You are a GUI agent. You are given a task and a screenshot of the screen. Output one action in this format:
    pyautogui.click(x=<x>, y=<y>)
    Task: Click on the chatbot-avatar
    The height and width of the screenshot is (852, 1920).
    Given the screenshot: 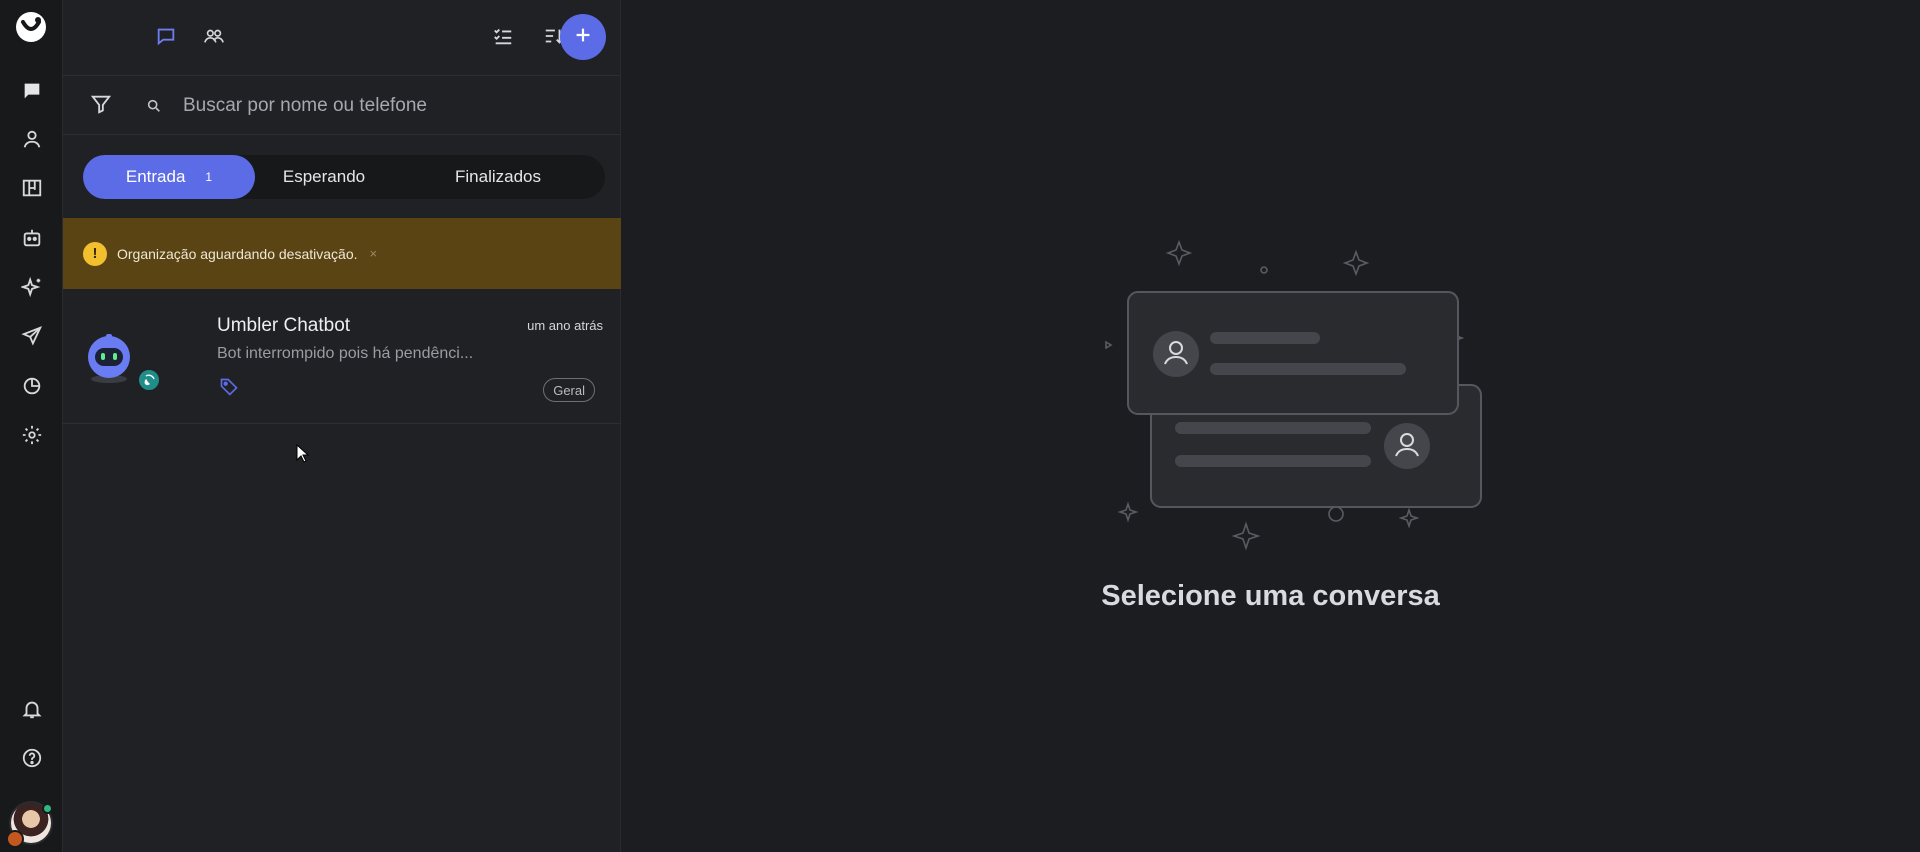 What is the action you would take?
    pyautogui.click(x=109, y=359)
    